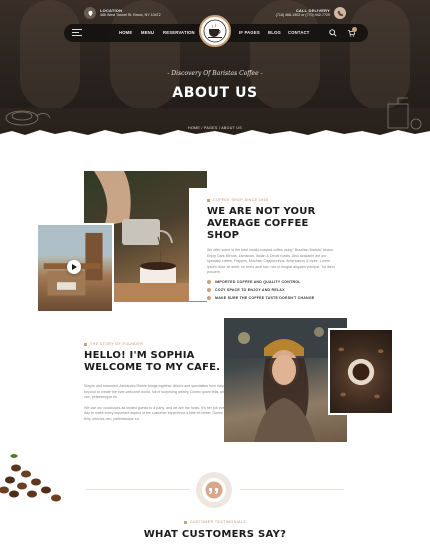  I want to click on quote-badge, so click(214, 490).